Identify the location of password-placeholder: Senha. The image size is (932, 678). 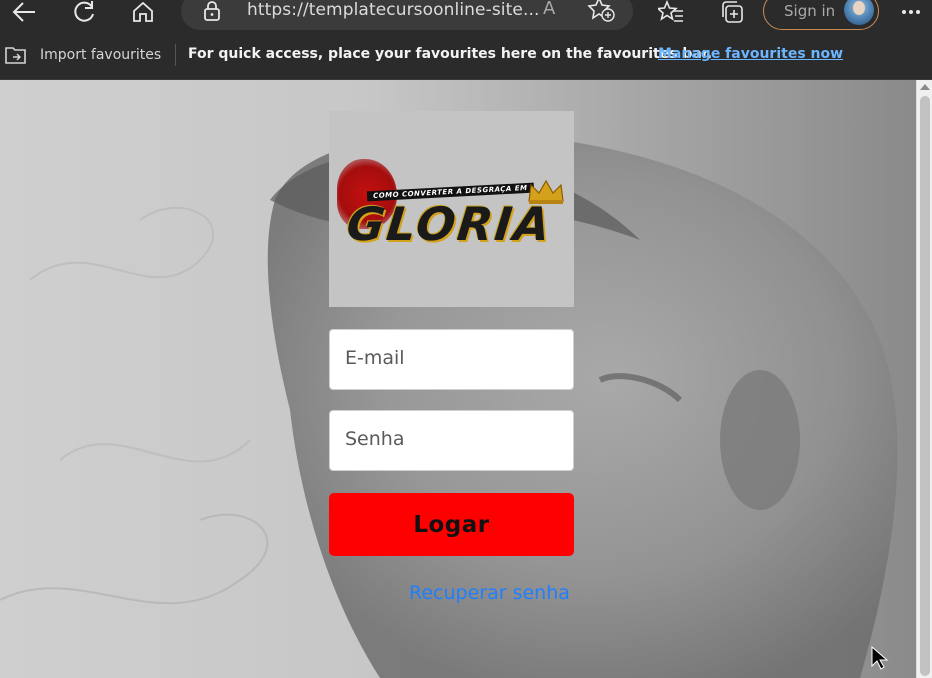
(375, 439).